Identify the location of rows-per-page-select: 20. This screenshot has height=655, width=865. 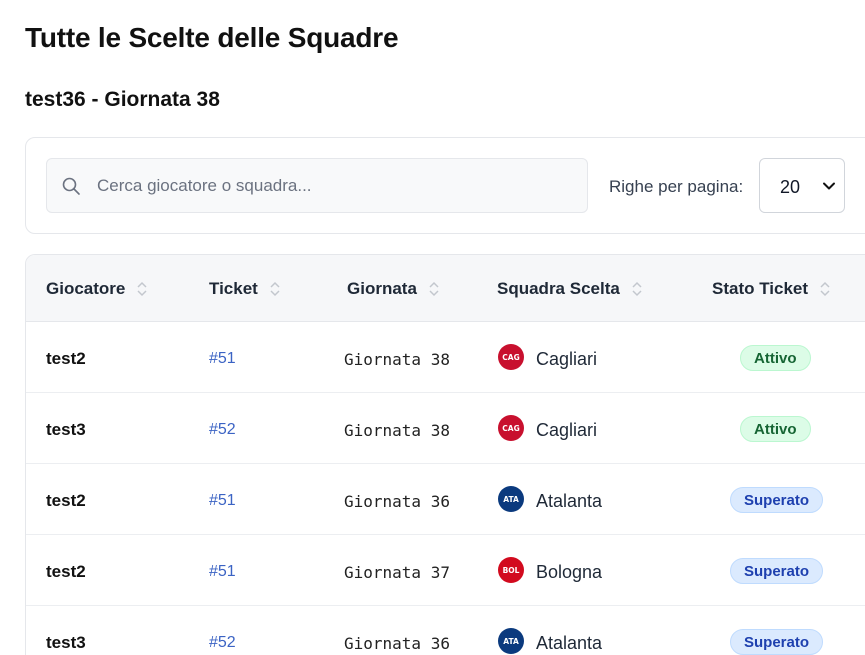
(802, 185).